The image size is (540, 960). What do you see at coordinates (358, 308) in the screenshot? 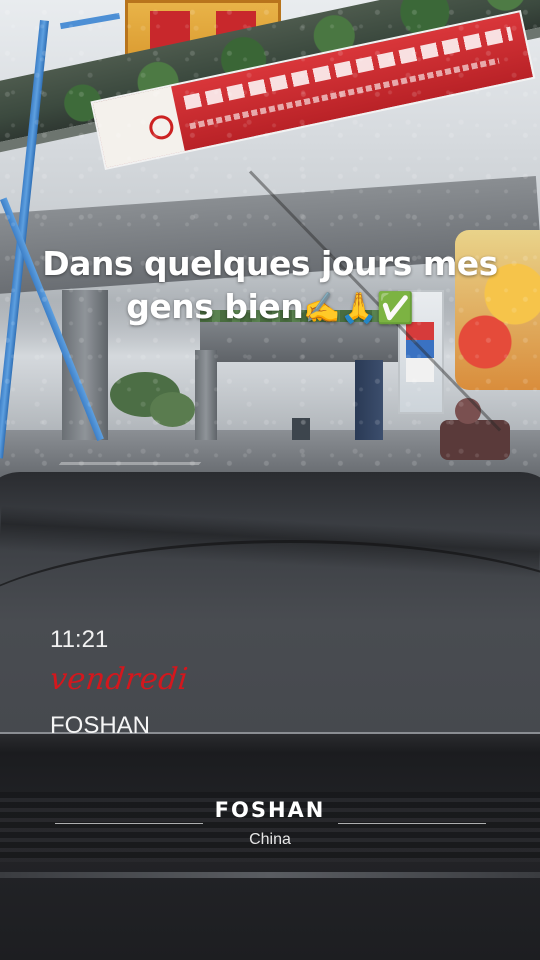
I see `caption-emojis: ✍️🙏✅` at bounding box center [358, 308].